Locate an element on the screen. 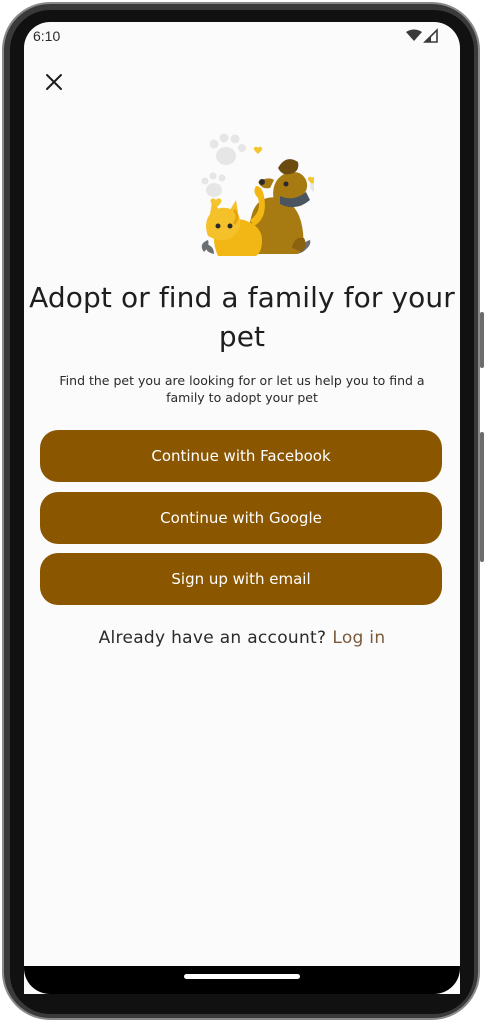 The image size is (484, 1024). signal-icon is located at coordinates (430, 35).